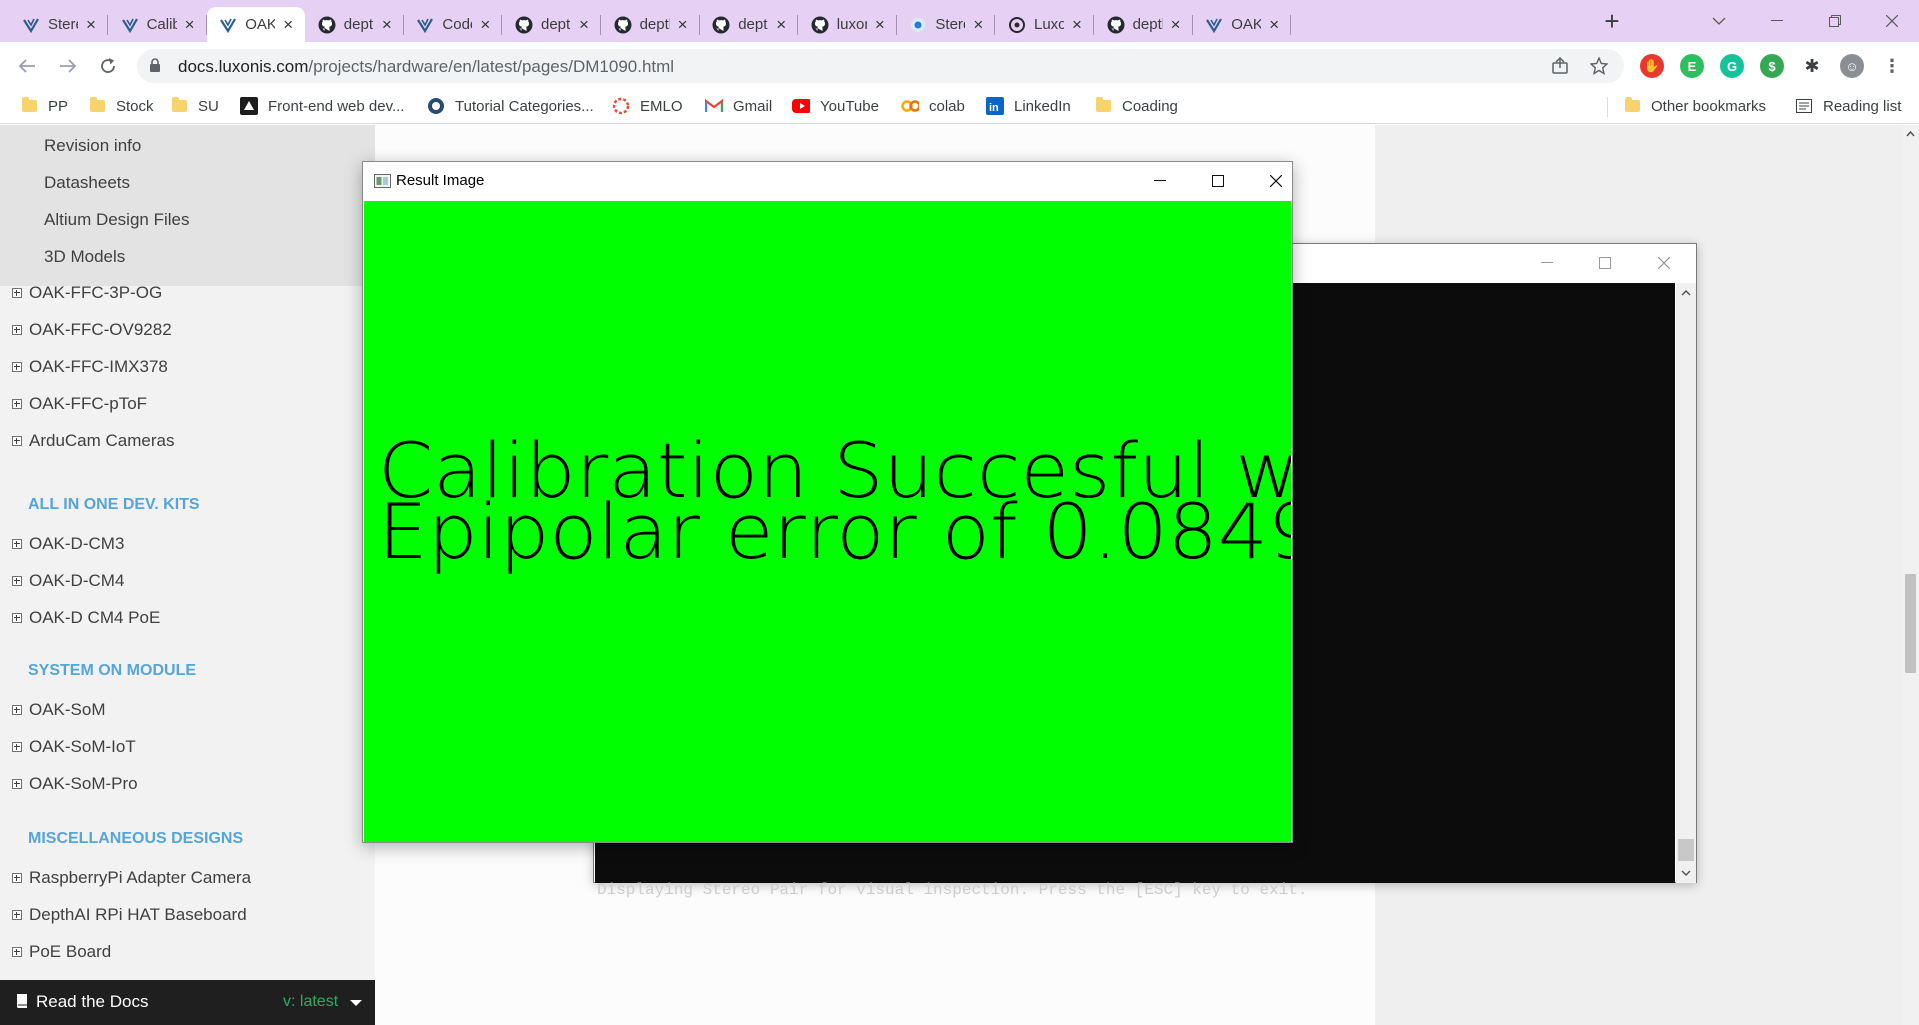 This screenshot has height=1025, width=1919. I want to click on browser-tab: Calibr×, so click(158, 24).